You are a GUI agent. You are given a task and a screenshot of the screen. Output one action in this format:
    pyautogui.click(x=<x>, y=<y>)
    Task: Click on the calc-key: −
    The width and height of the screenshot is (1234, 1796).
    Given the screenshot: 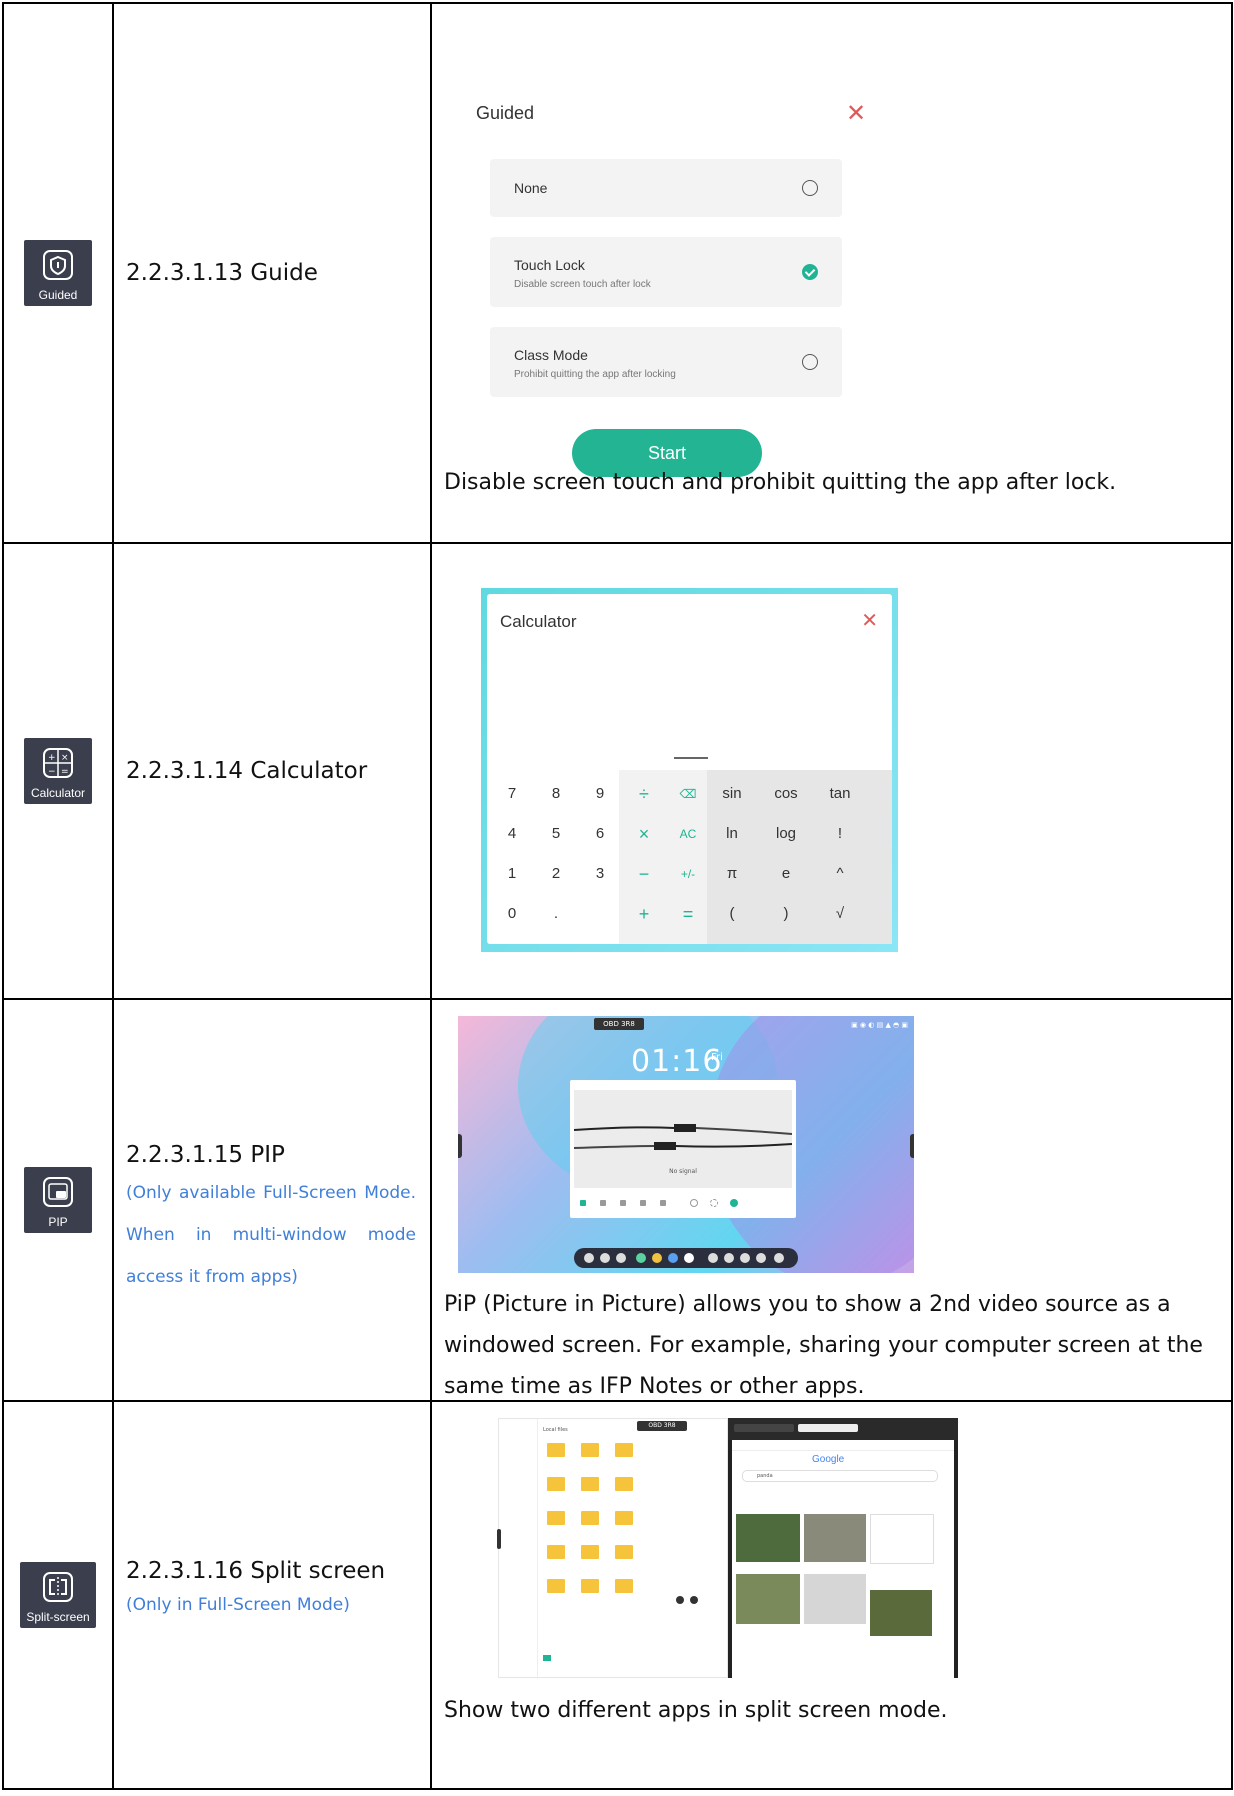 What is the action you would take?
    pyautogui.click(x=644, y=874)
    